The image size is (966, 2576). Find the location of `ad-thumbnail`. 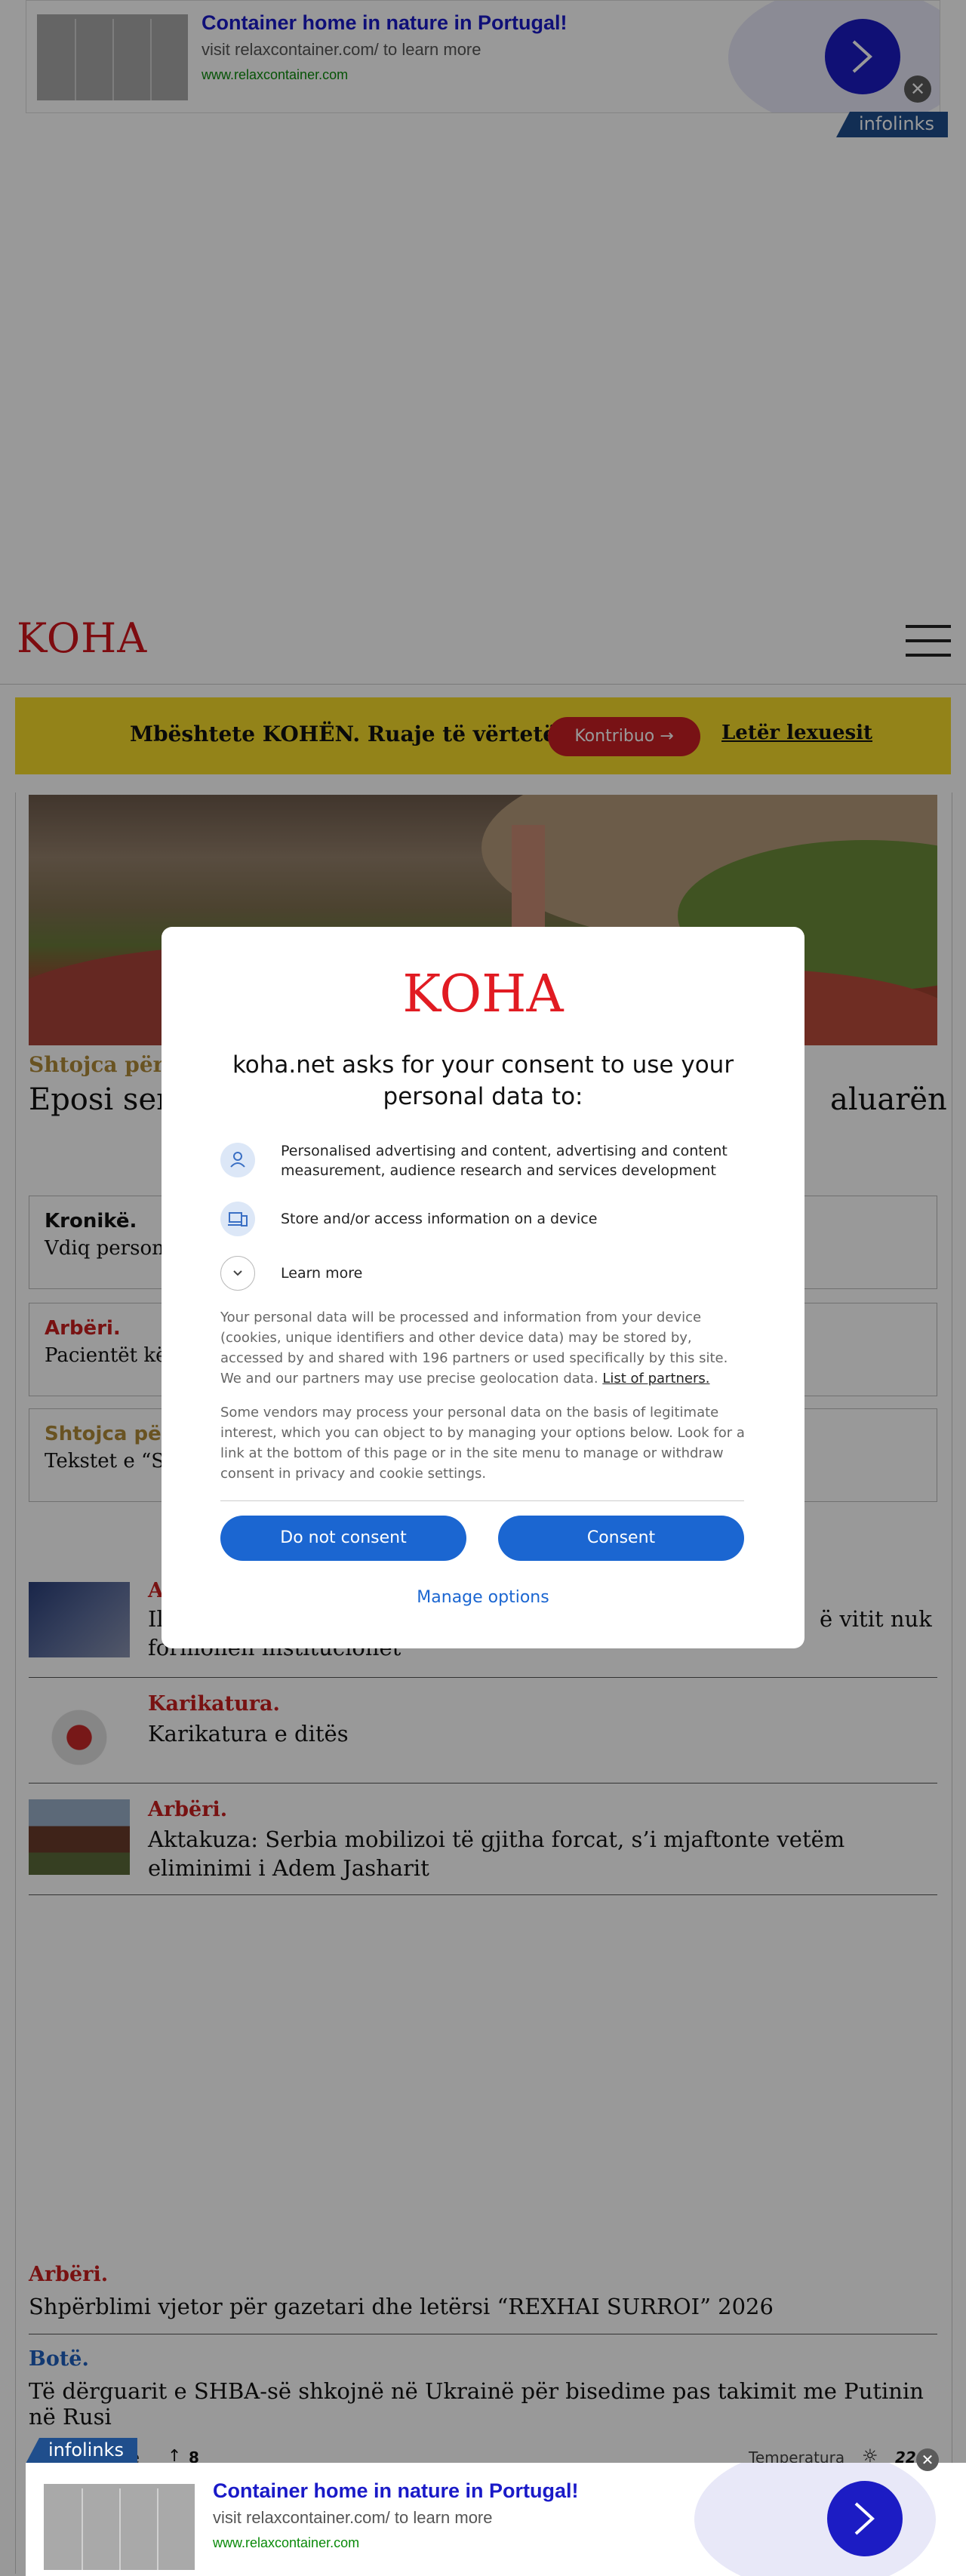

ad-thumbnail is located at coordinates (119, 2527).